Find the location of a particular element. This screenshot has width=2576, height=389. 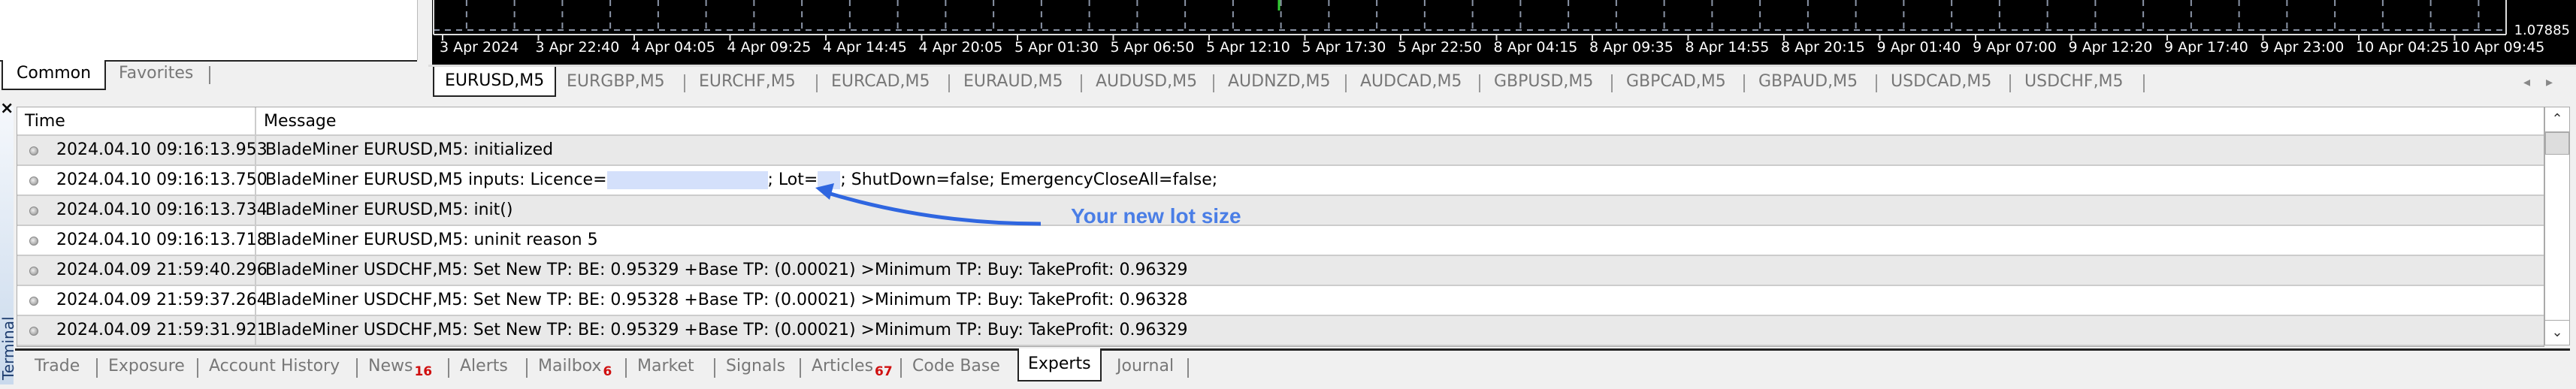

terminal-tab-signals: Signals is located at coordinates (755, 367).